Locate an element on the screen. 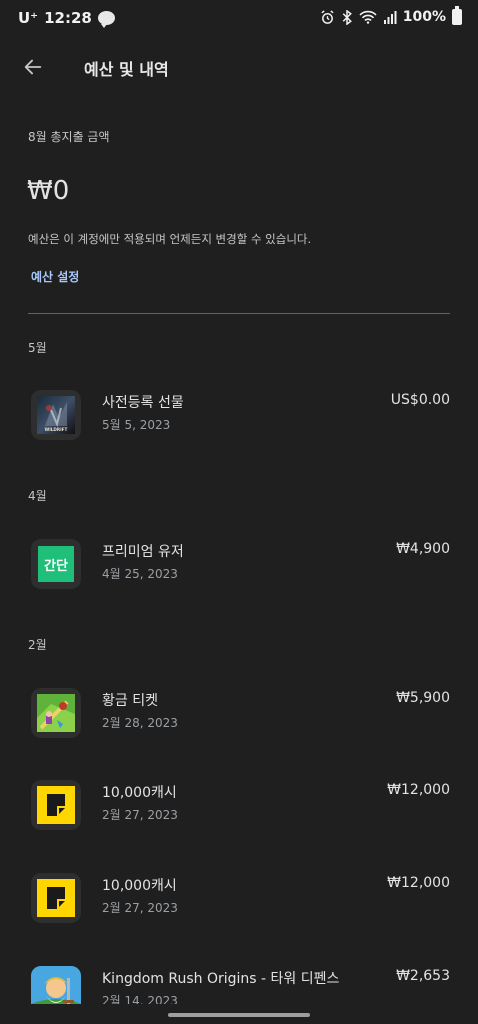  svg-text: WILDRIFT is located at coordinates (56, 429).